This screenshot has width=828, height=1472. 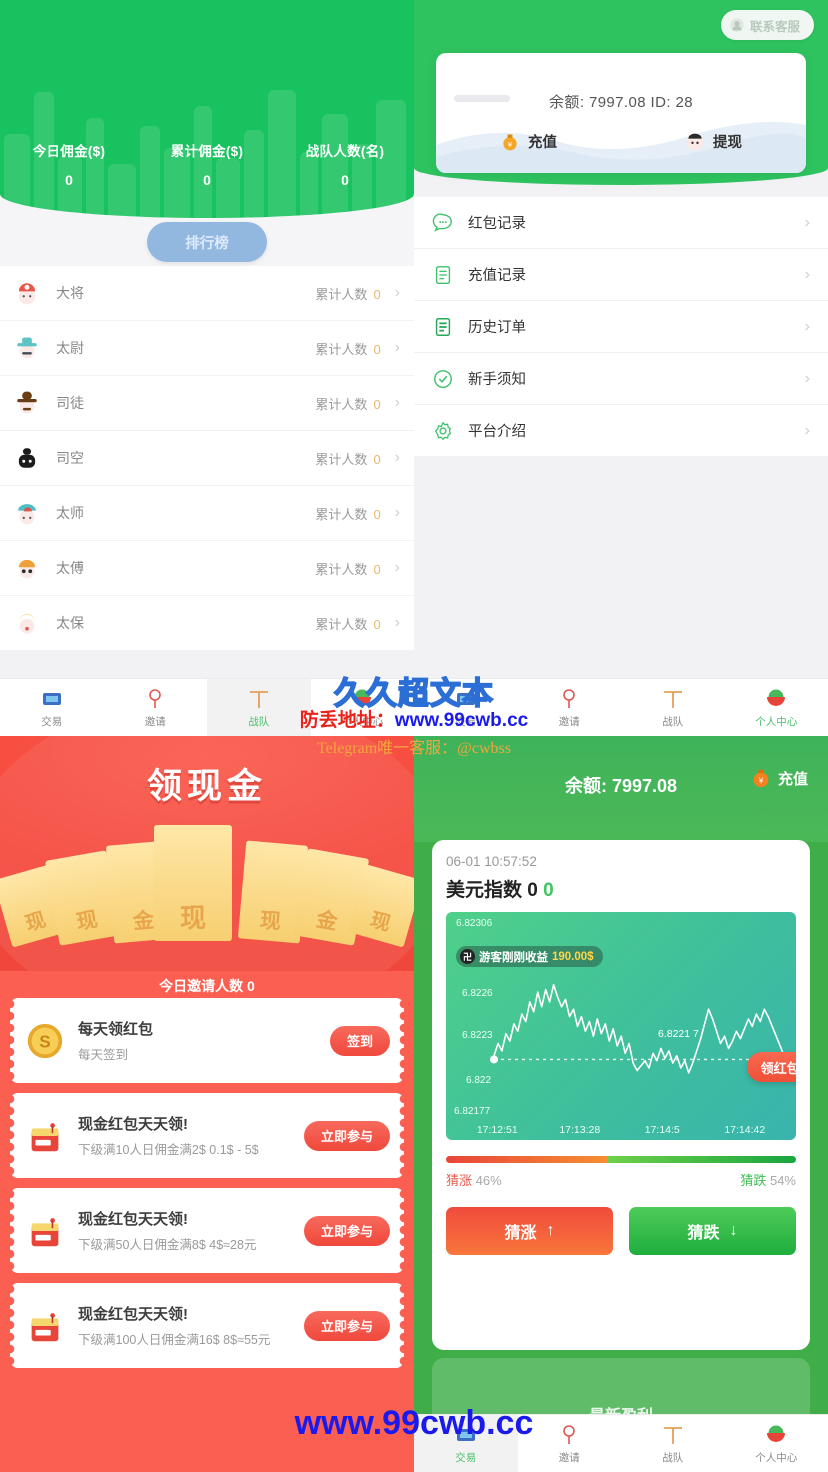 What do you see at coordinates (497, 276) in the screenshot?
I see `menu-item-label: 充值记录` at bounding box center [497, 276].